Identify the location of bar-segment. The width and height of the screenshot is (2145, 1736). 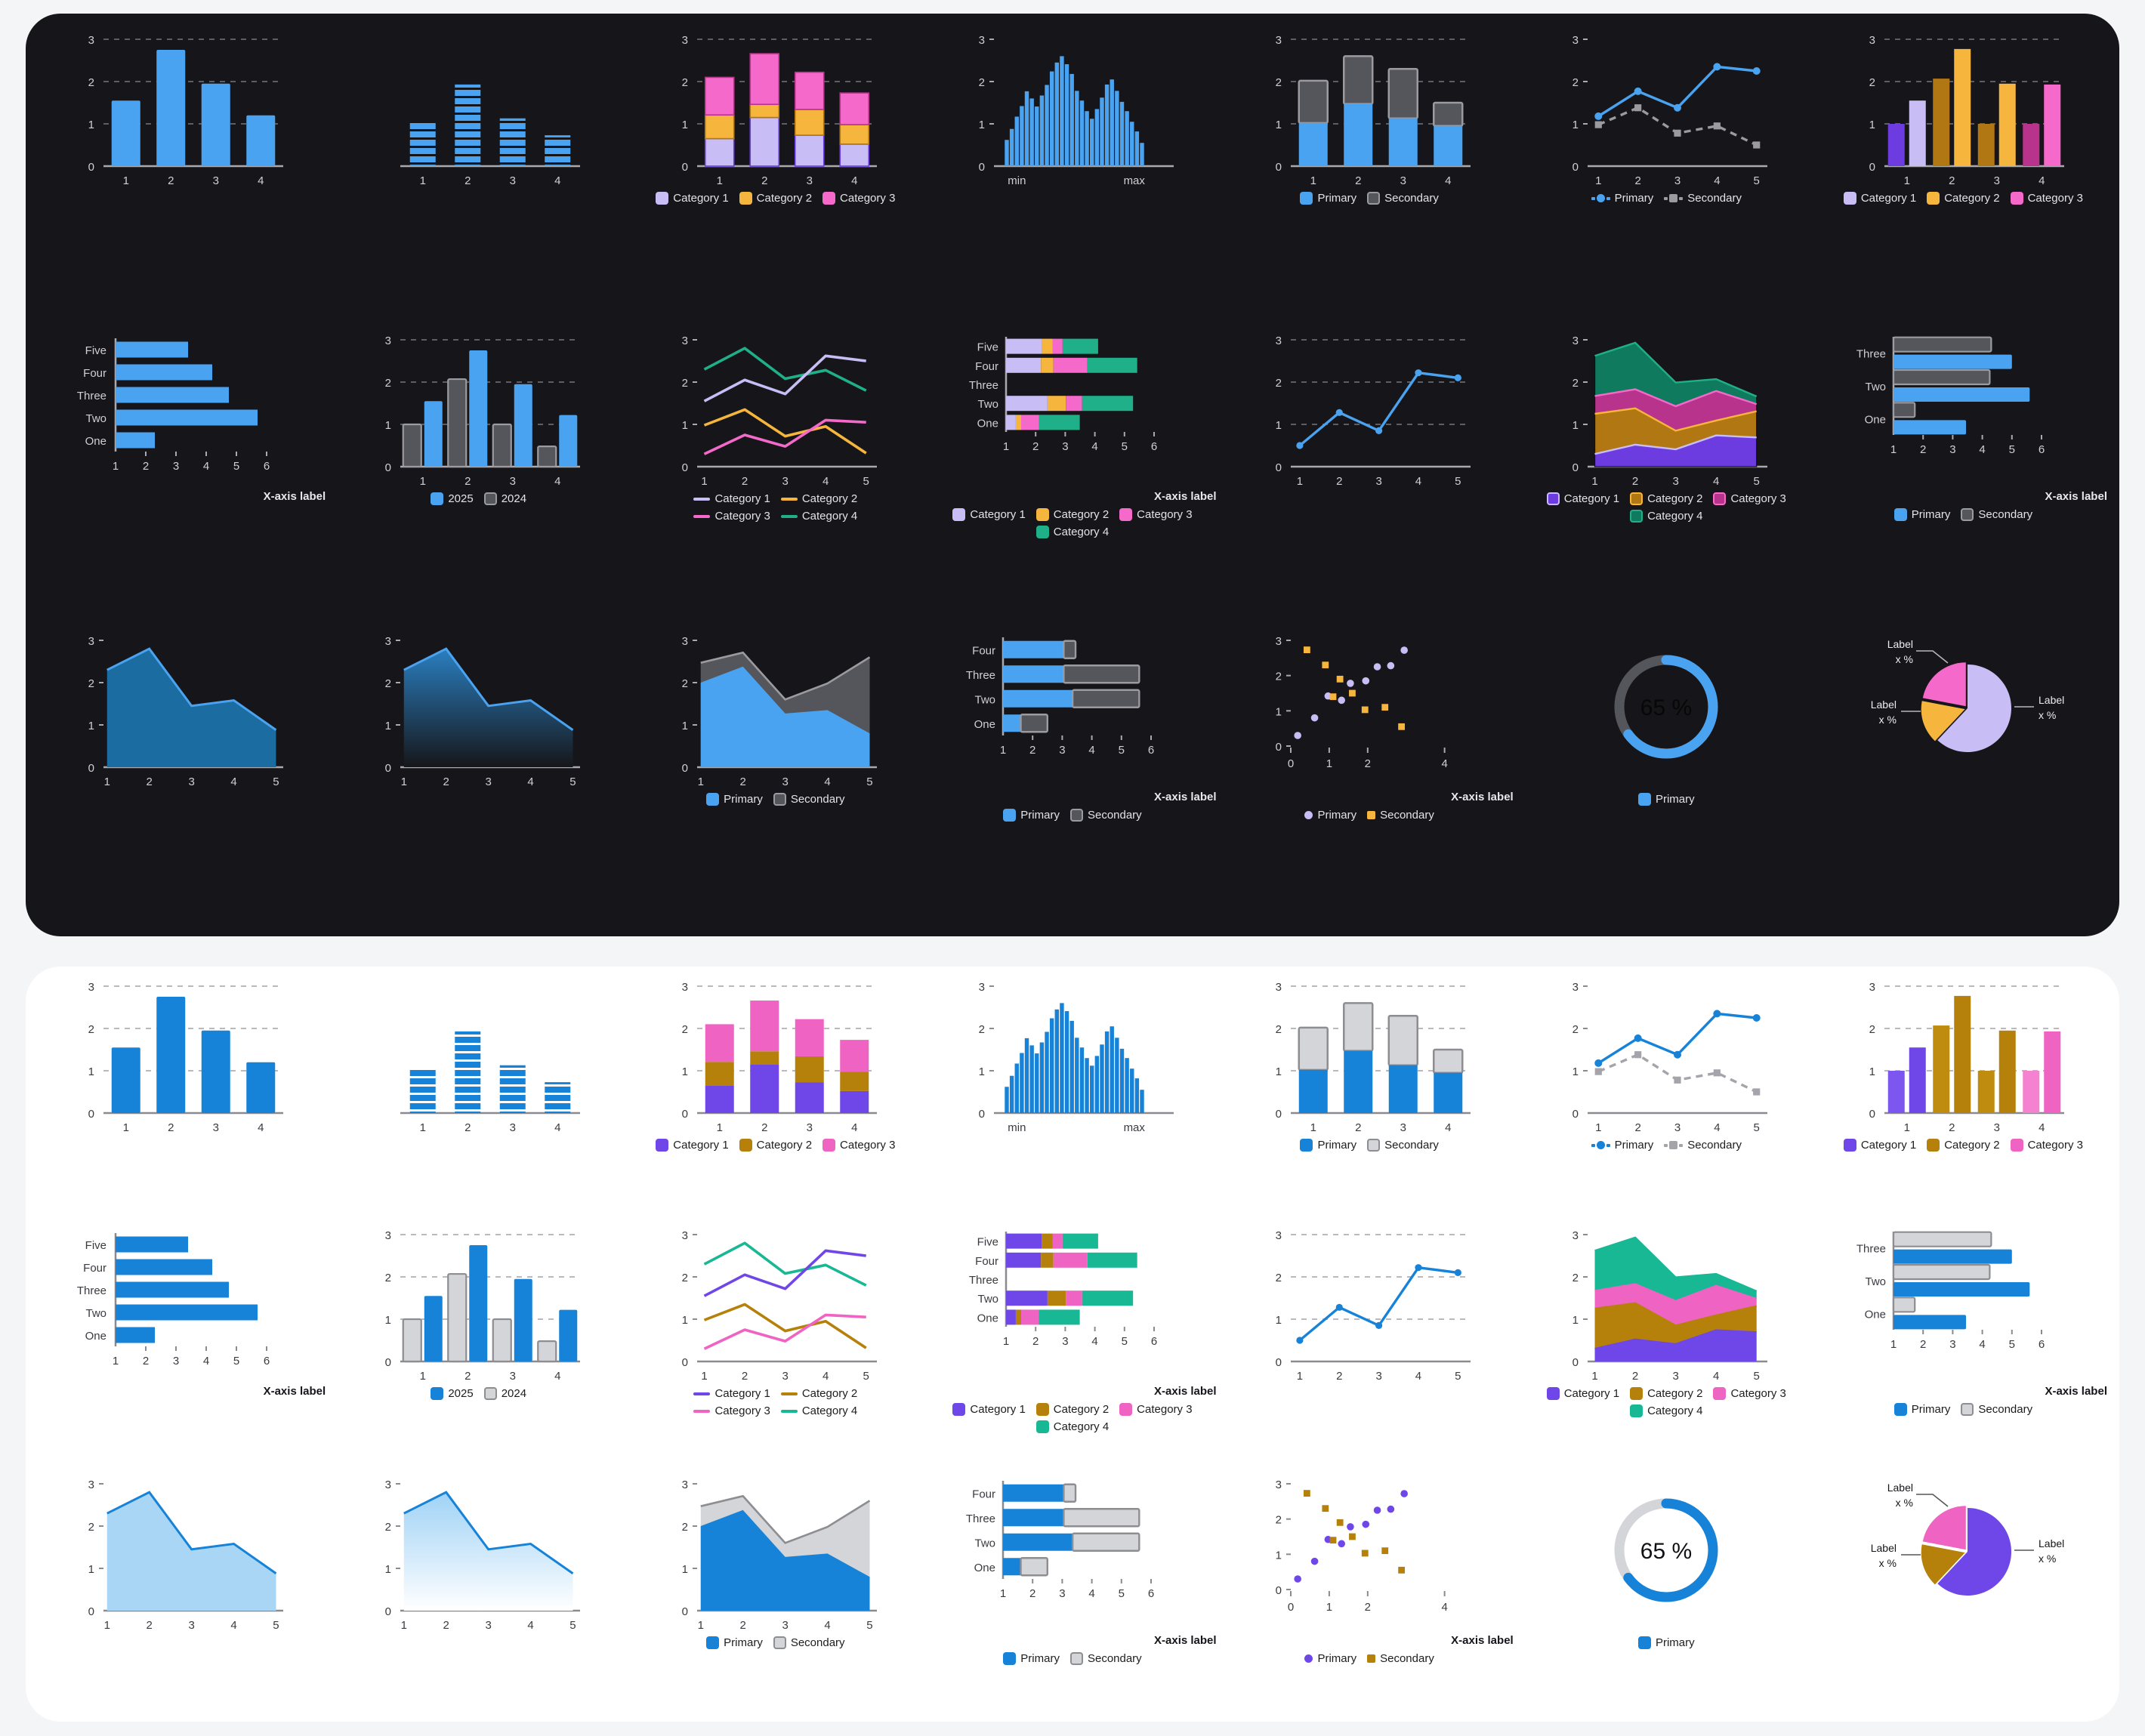
(1074, 404).